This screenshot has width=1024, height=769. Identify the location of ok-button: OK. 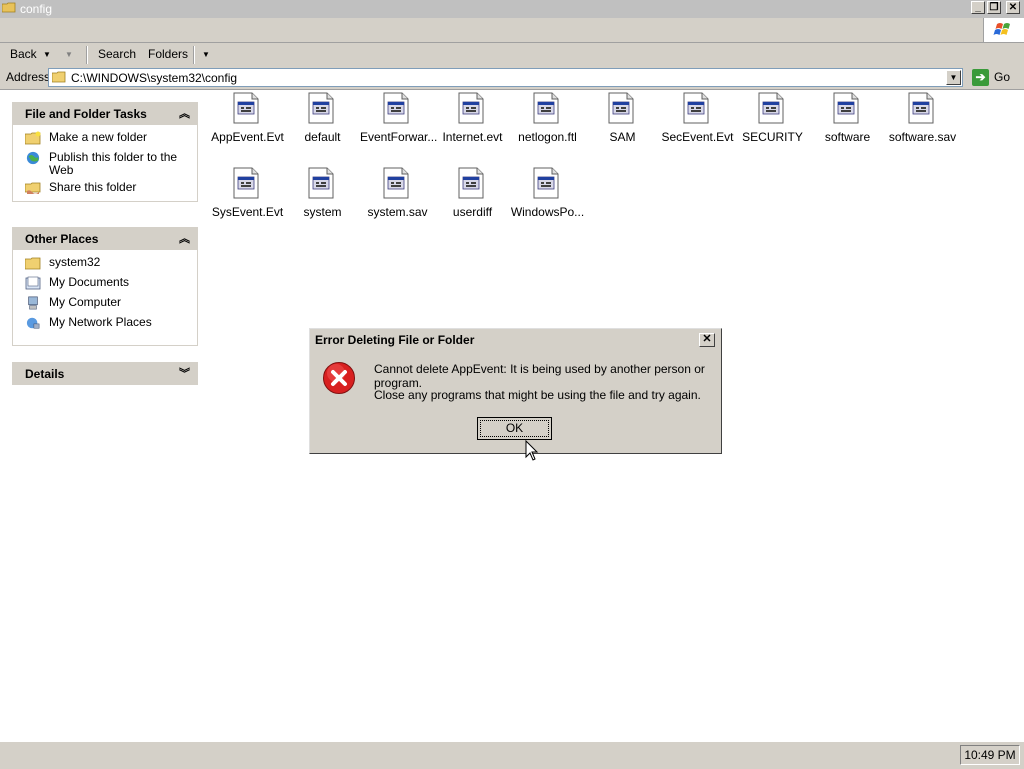
(514, 428).